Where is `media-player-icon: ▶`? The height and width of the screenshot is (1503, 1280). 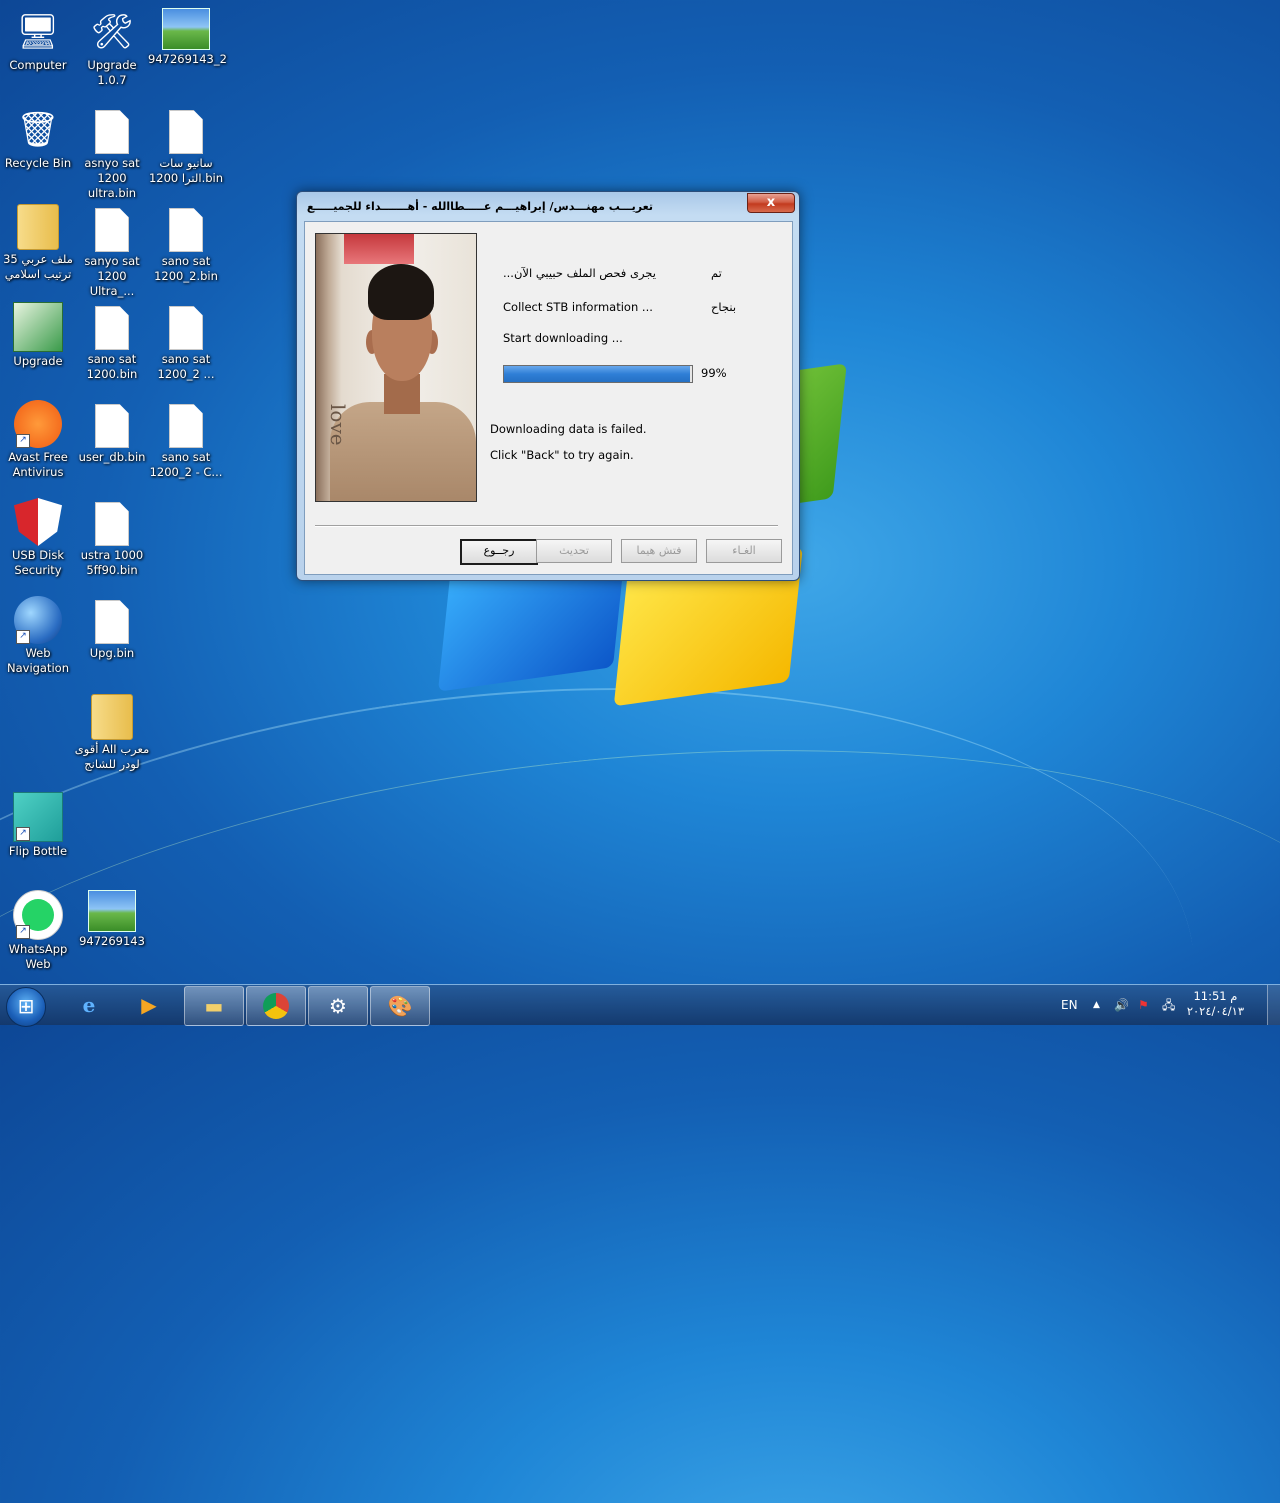
media-player-icon: ▶ is located at coordinates (149, 1005).